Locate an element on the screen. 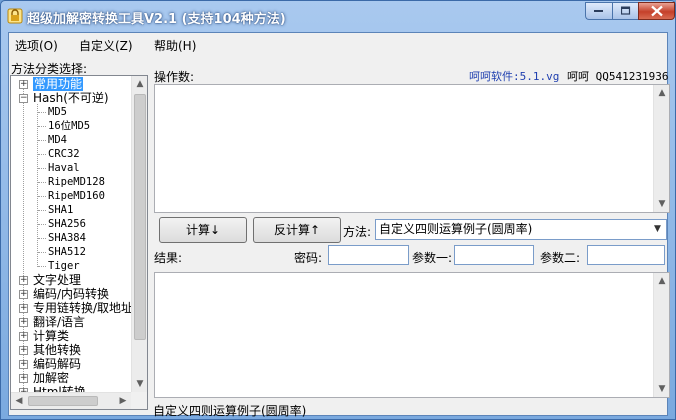  tree-horizontal-scrollbar: ◀ ▶ is located at coordinates (71, 400).